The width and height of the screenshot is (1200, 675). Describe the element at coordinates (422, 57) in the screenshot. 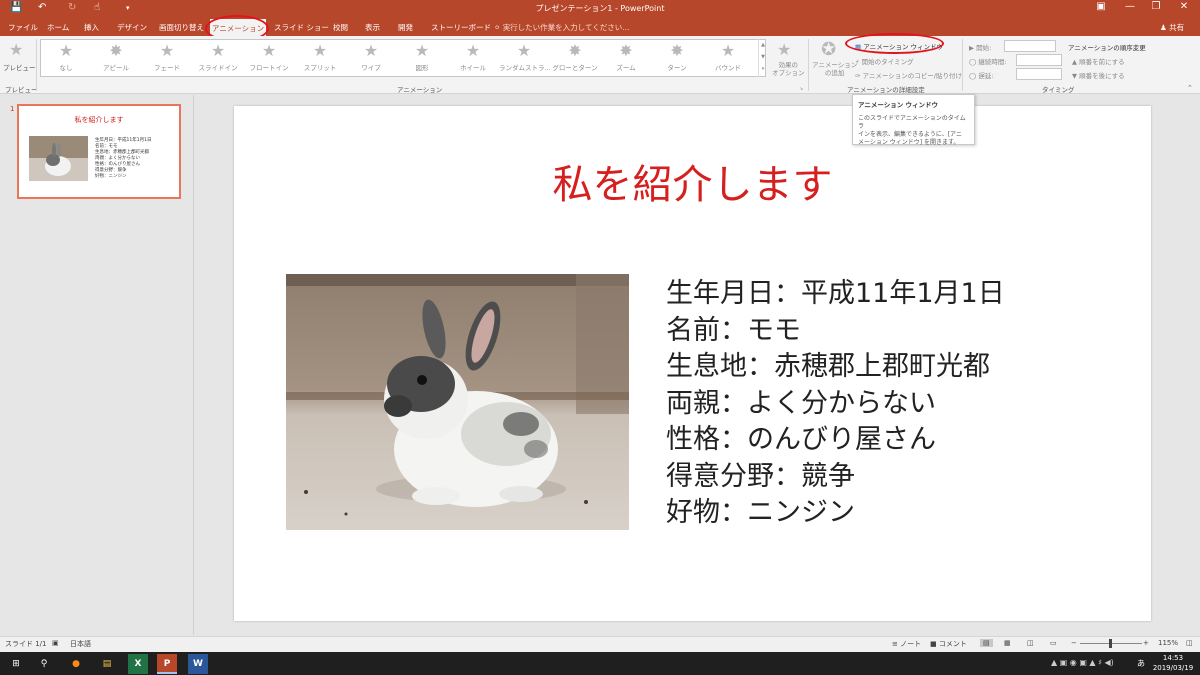

I see `gallery-item-shape: ★ 図形` at that location.